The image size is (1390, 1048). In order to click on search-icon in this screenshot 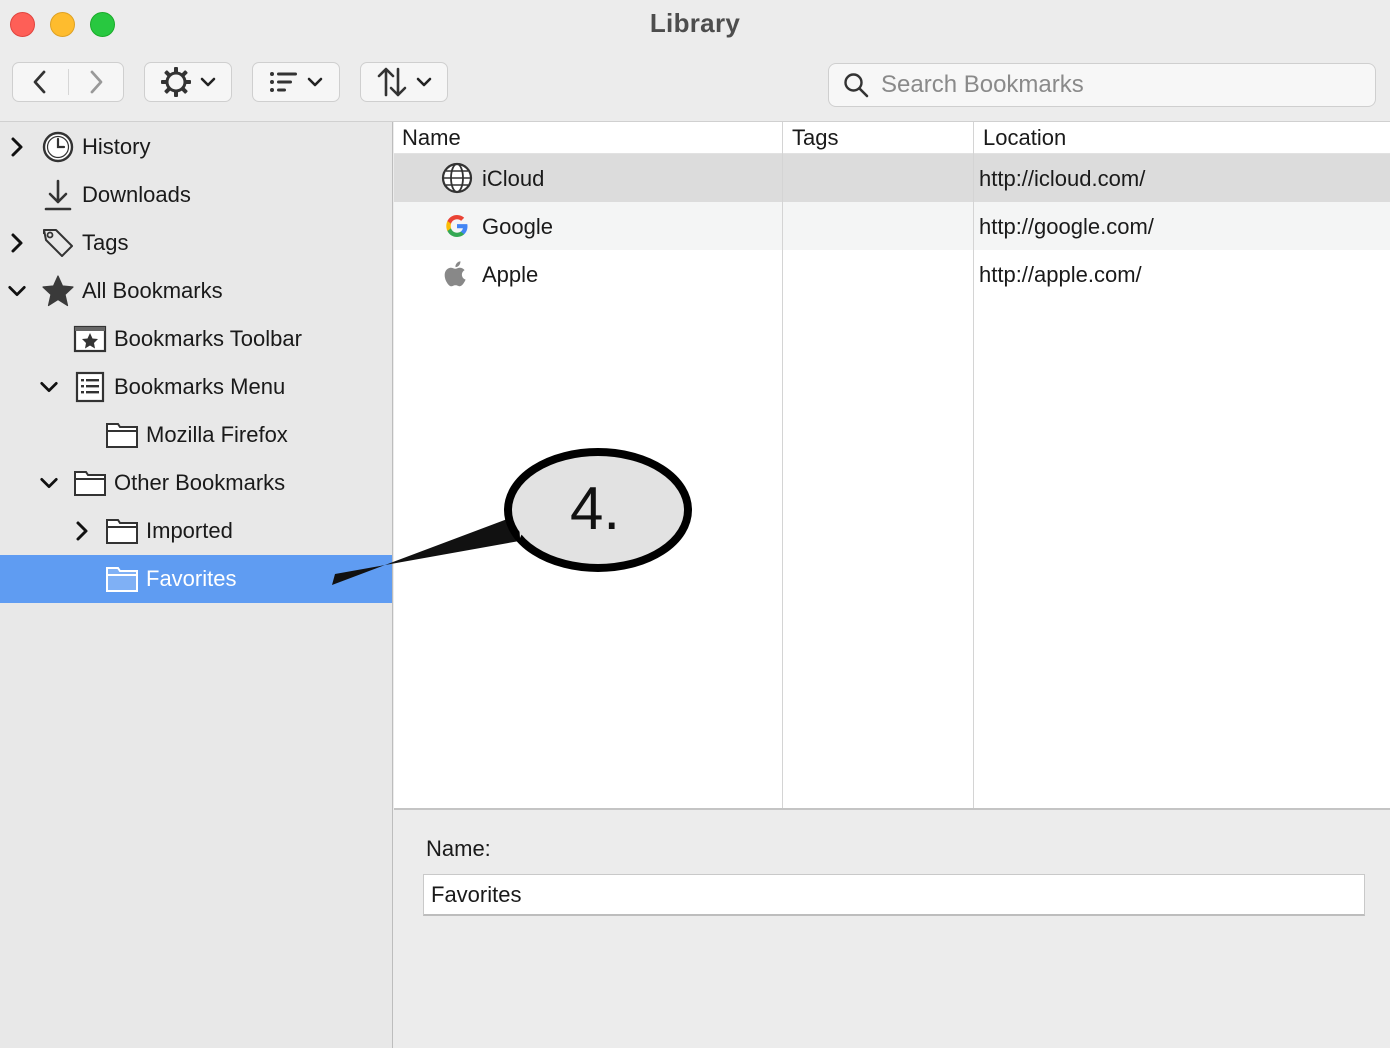, I will do `click(856, 85)`.